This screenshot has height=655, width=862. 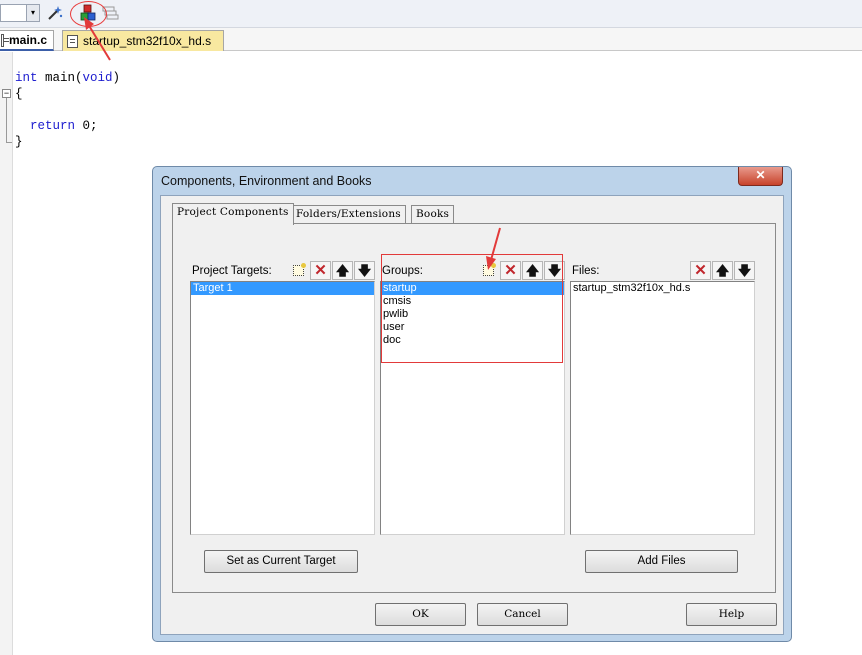 I want to click on new-item-icon, so click(x=299, y=269).